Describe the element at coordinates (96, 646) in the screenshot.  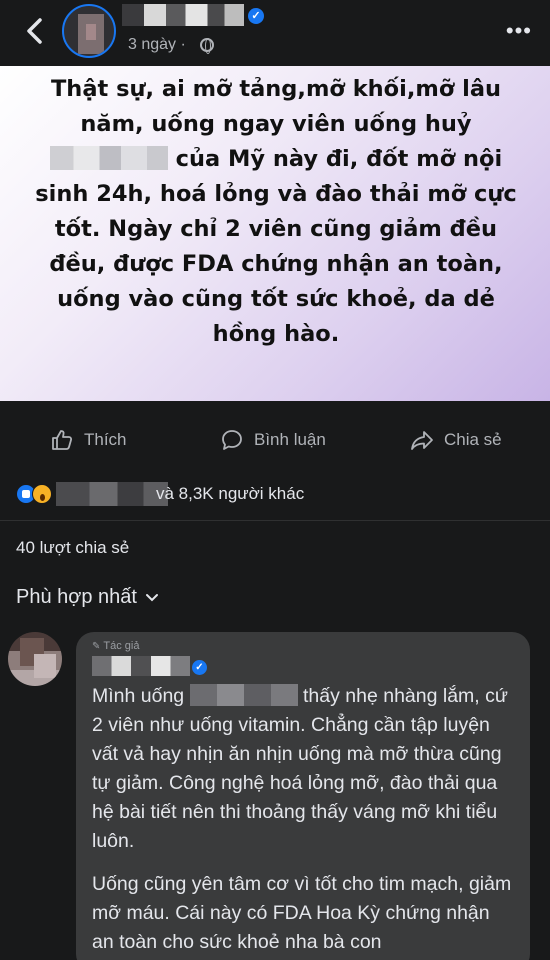
I see `megaphone-icon: ✎` at that location.